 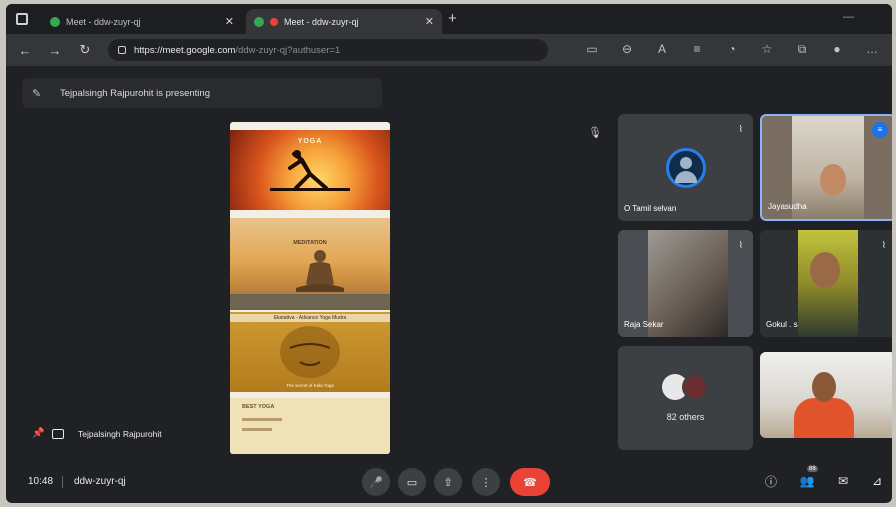 I want to click on activities-icon: ⊿, so click(x=877, y=481).